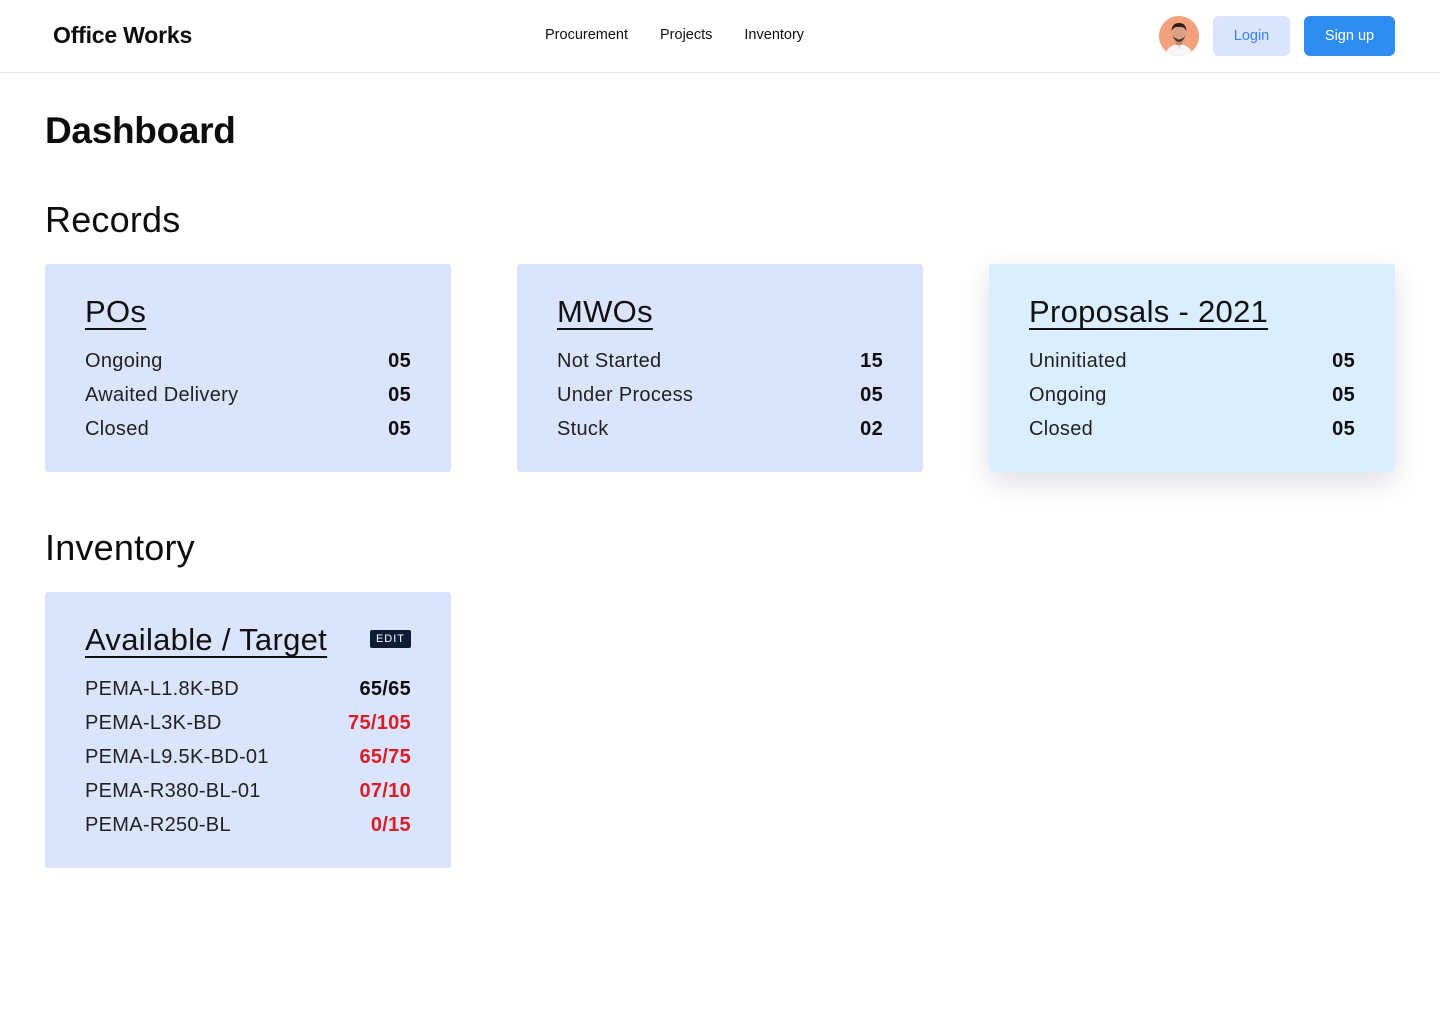  I want to click on record-row: Not Started 15, so click(720, 361).